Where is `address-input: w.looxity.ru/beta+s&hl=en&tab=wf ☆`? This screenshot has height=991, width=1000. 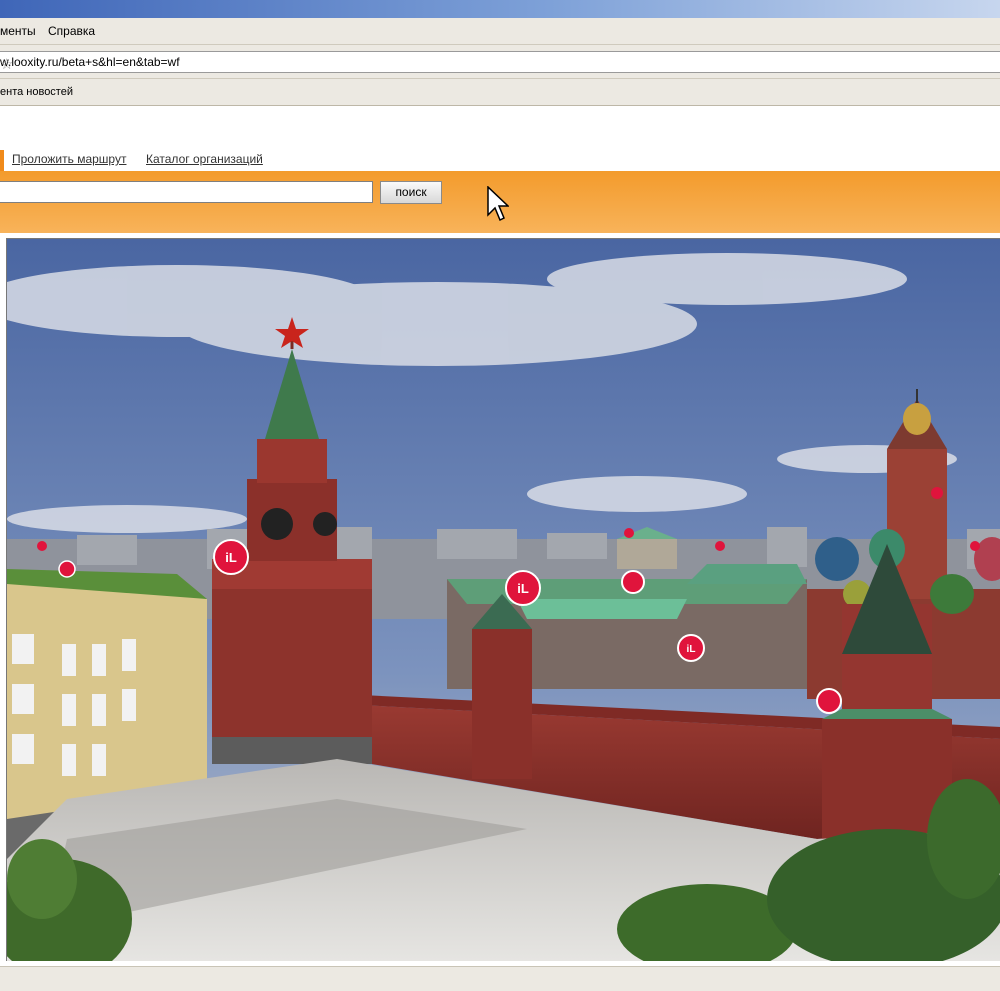
address-input: w.looxity.ru/beta+s&hl=en&tab=wf ☆ is located at coordinates (500, 62).